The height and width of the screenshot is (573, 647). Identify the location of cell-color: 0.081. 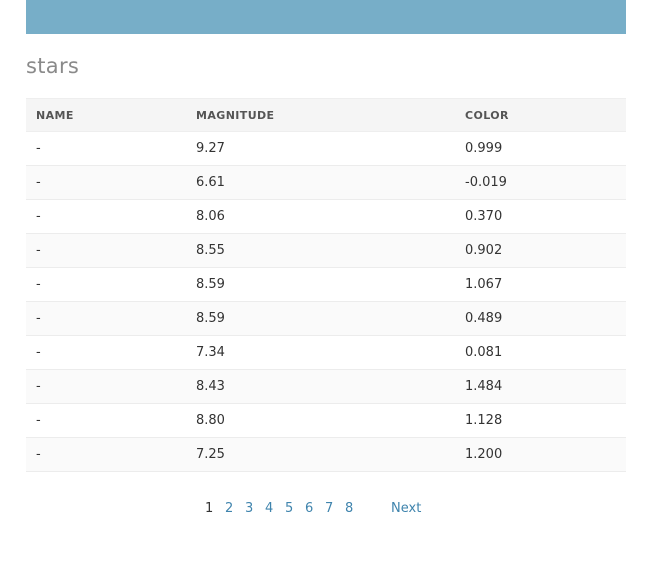
(540, 352).